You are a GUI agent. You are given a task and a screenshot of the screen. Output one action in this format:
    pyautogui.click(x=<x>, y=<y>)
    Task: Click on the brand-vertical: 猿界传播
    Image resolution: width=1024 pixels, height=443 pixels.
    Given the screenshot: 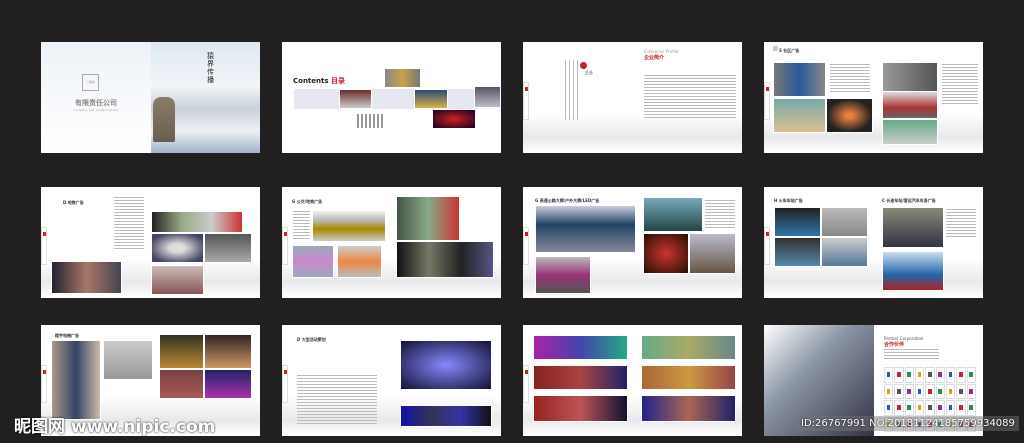 What is the action you would take?
    pyautogui.click(x=210, y=68)
    